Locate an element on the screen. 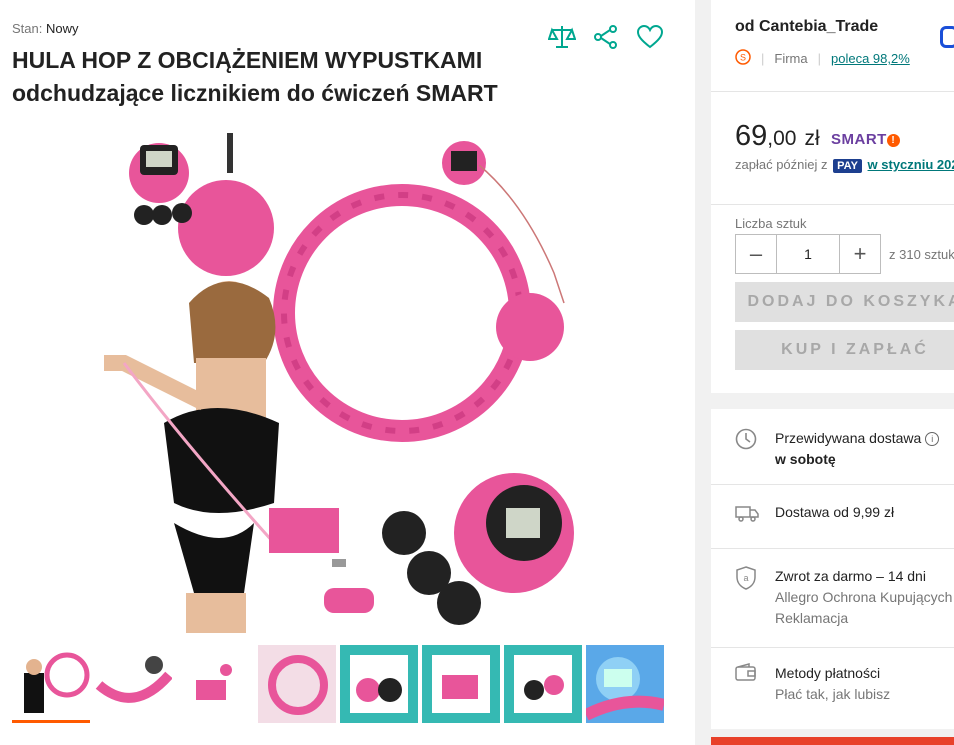 Image resolution: width=954 pixels, height=745 pixels. seller-level-icon: S is located at coordinates (743, 58).